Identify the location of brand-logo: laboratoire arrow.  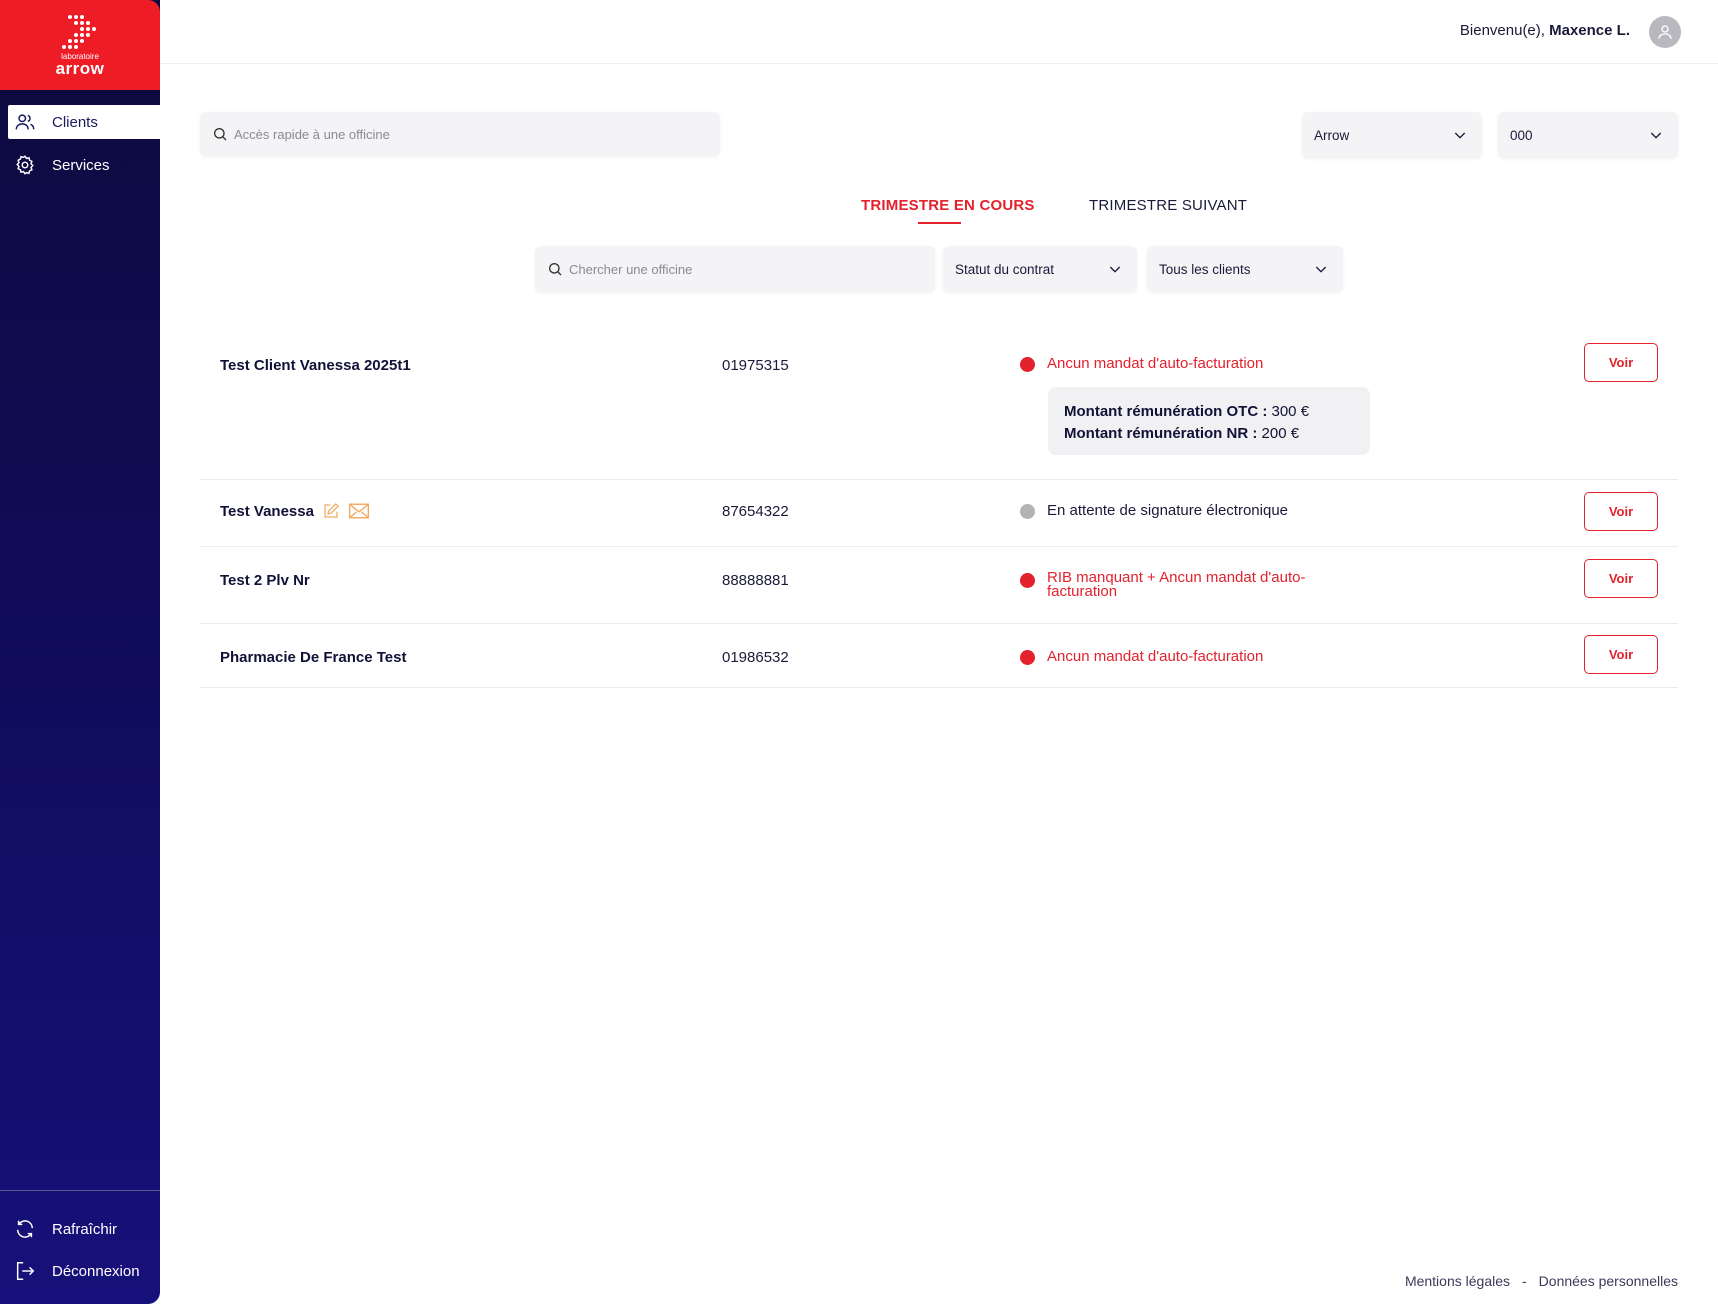
(80, 45).